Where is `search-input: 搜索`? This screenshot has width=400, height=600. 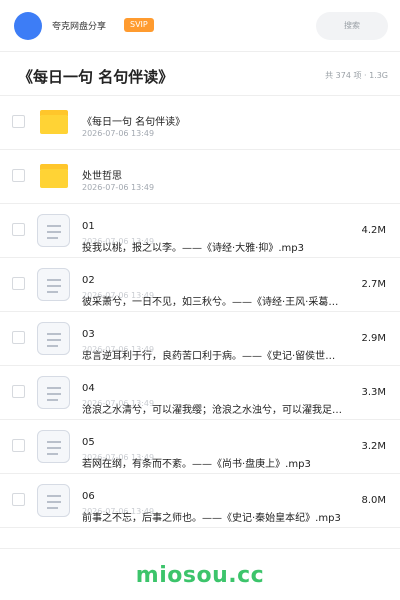 search-input: 搜索 is located at coordinates (352, 26).